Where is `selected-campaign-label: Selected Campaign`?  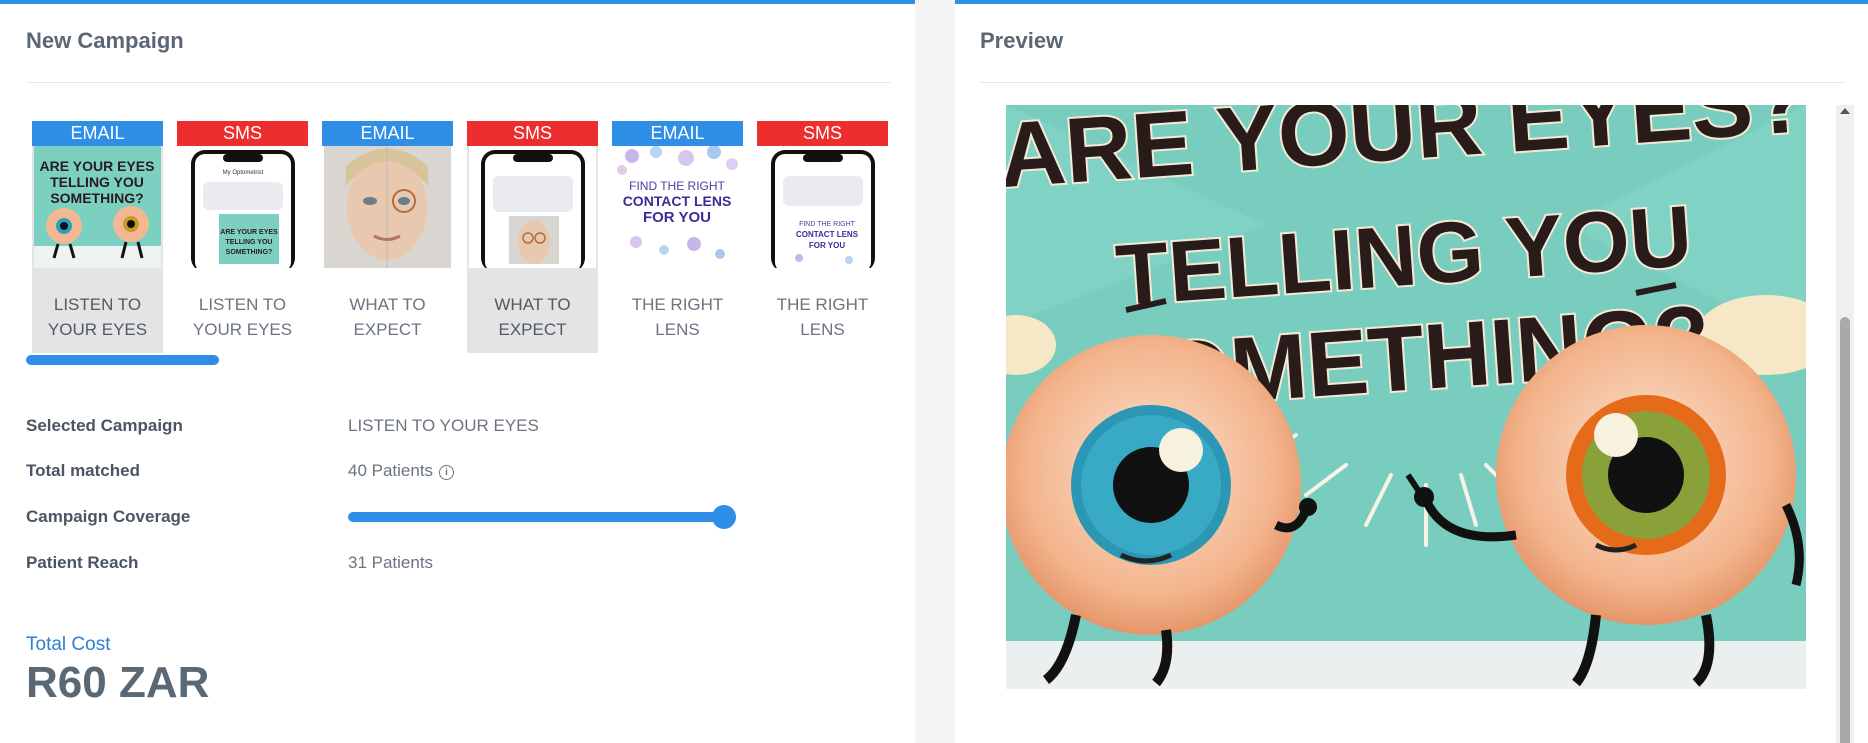
selected-campaign-label: Selected Campaign is located at coordinates (104, 425).